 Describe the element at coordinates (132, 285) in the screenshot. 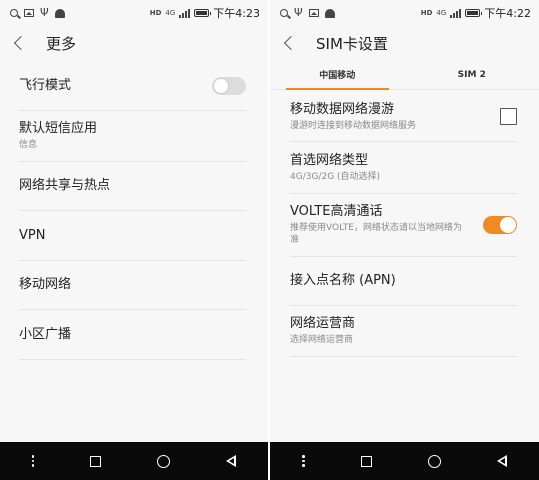

I see `mobile-network-item: 移动网络` at that location.